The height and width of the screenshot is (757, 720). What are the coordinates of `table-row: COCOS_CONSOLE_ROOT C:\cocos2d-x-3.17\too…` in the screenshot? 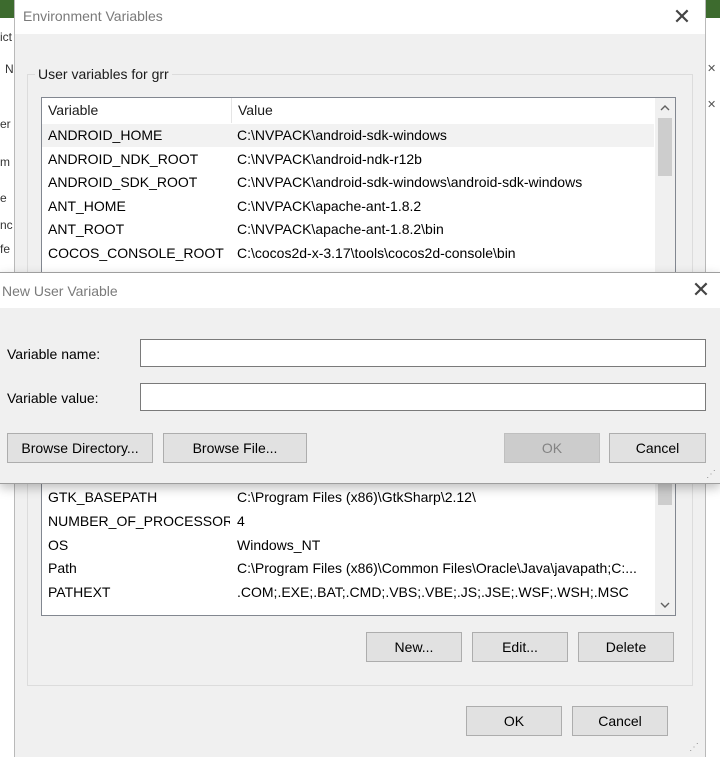 It's located at (348, 253).